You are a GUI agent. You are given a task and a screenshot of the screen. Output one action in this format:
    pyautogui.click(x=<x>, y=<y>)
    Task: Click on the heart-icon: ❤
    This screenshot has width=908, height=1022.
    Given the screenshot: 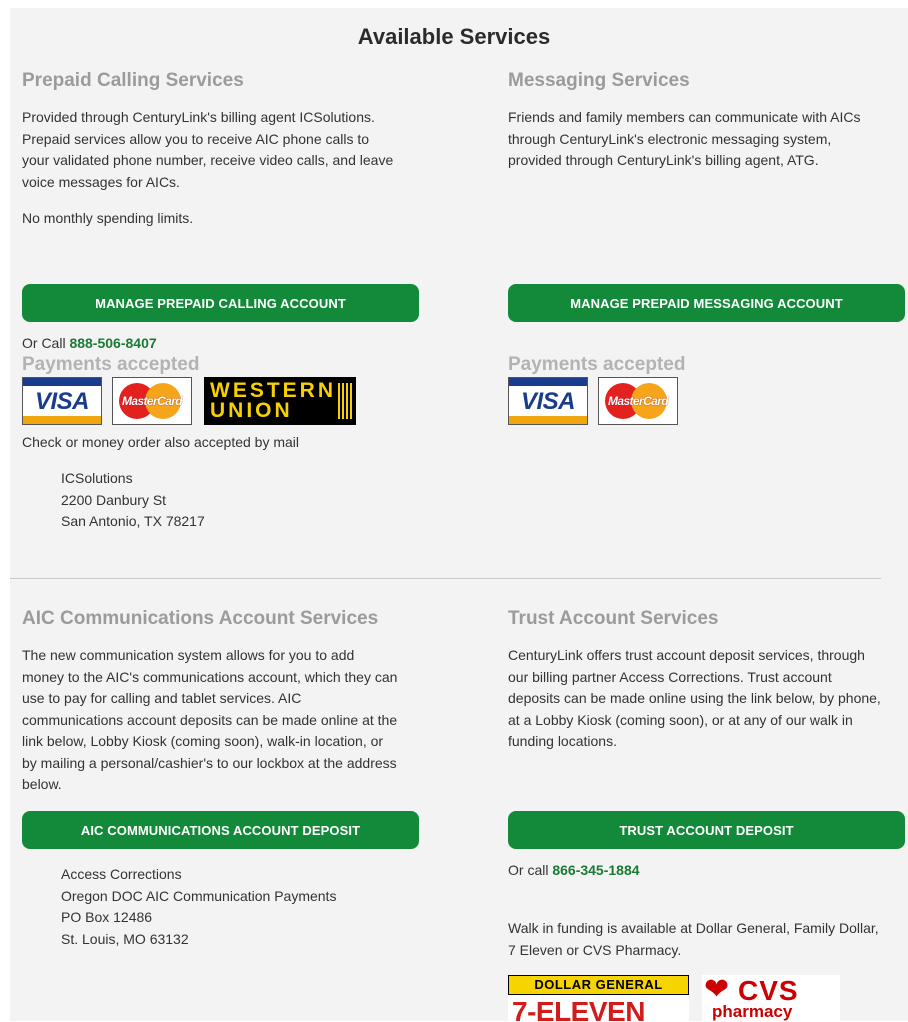 What is the action you would take?
    pyautogui.click(x=717, y=989)
    